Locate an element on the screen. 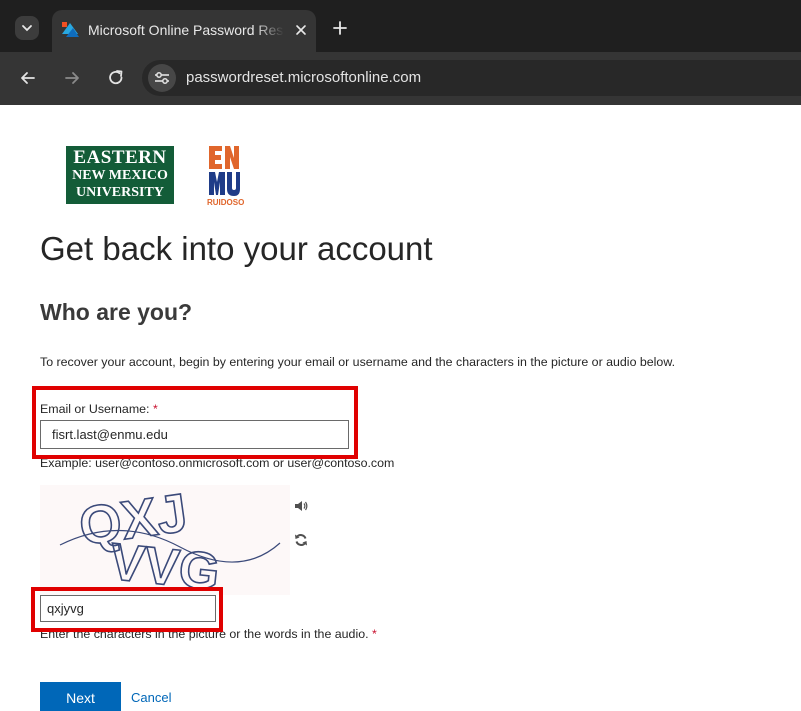  tune-icon is located at coordinates (162, 78).